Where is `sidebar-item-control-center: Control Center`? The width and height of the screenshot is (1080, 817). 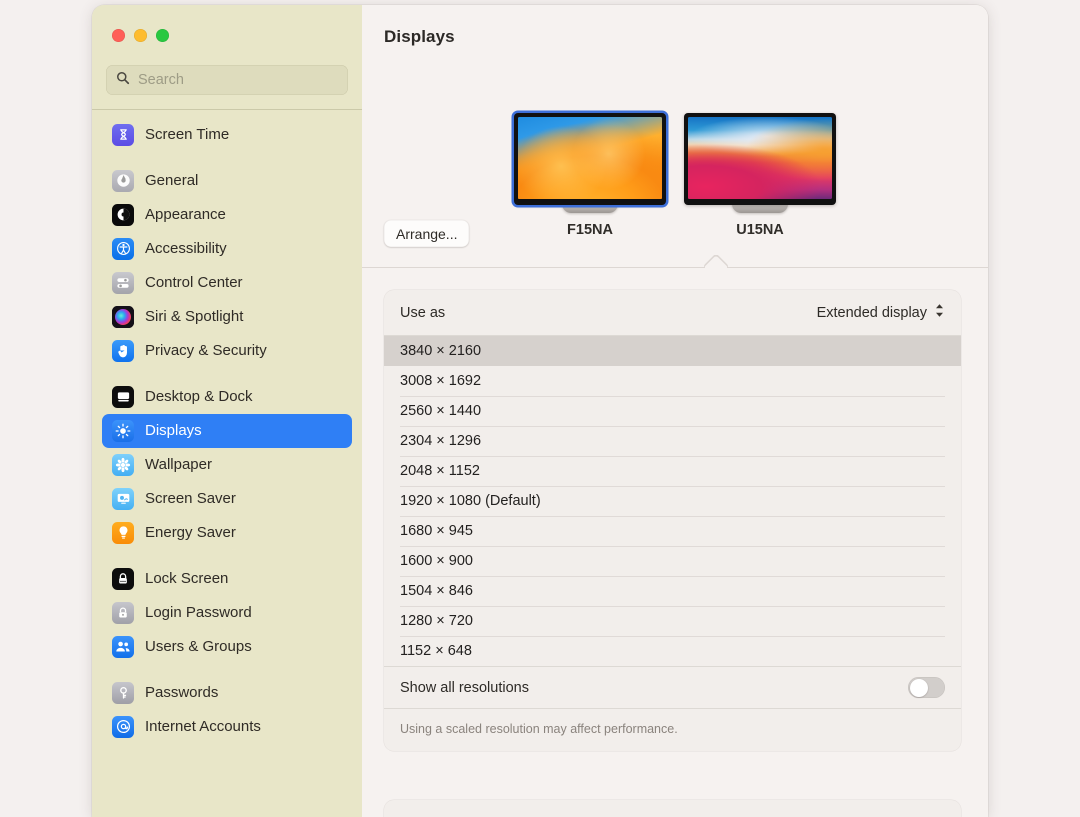
sidebar-item-control-center: Control Center is located at coordinates (227, 283).